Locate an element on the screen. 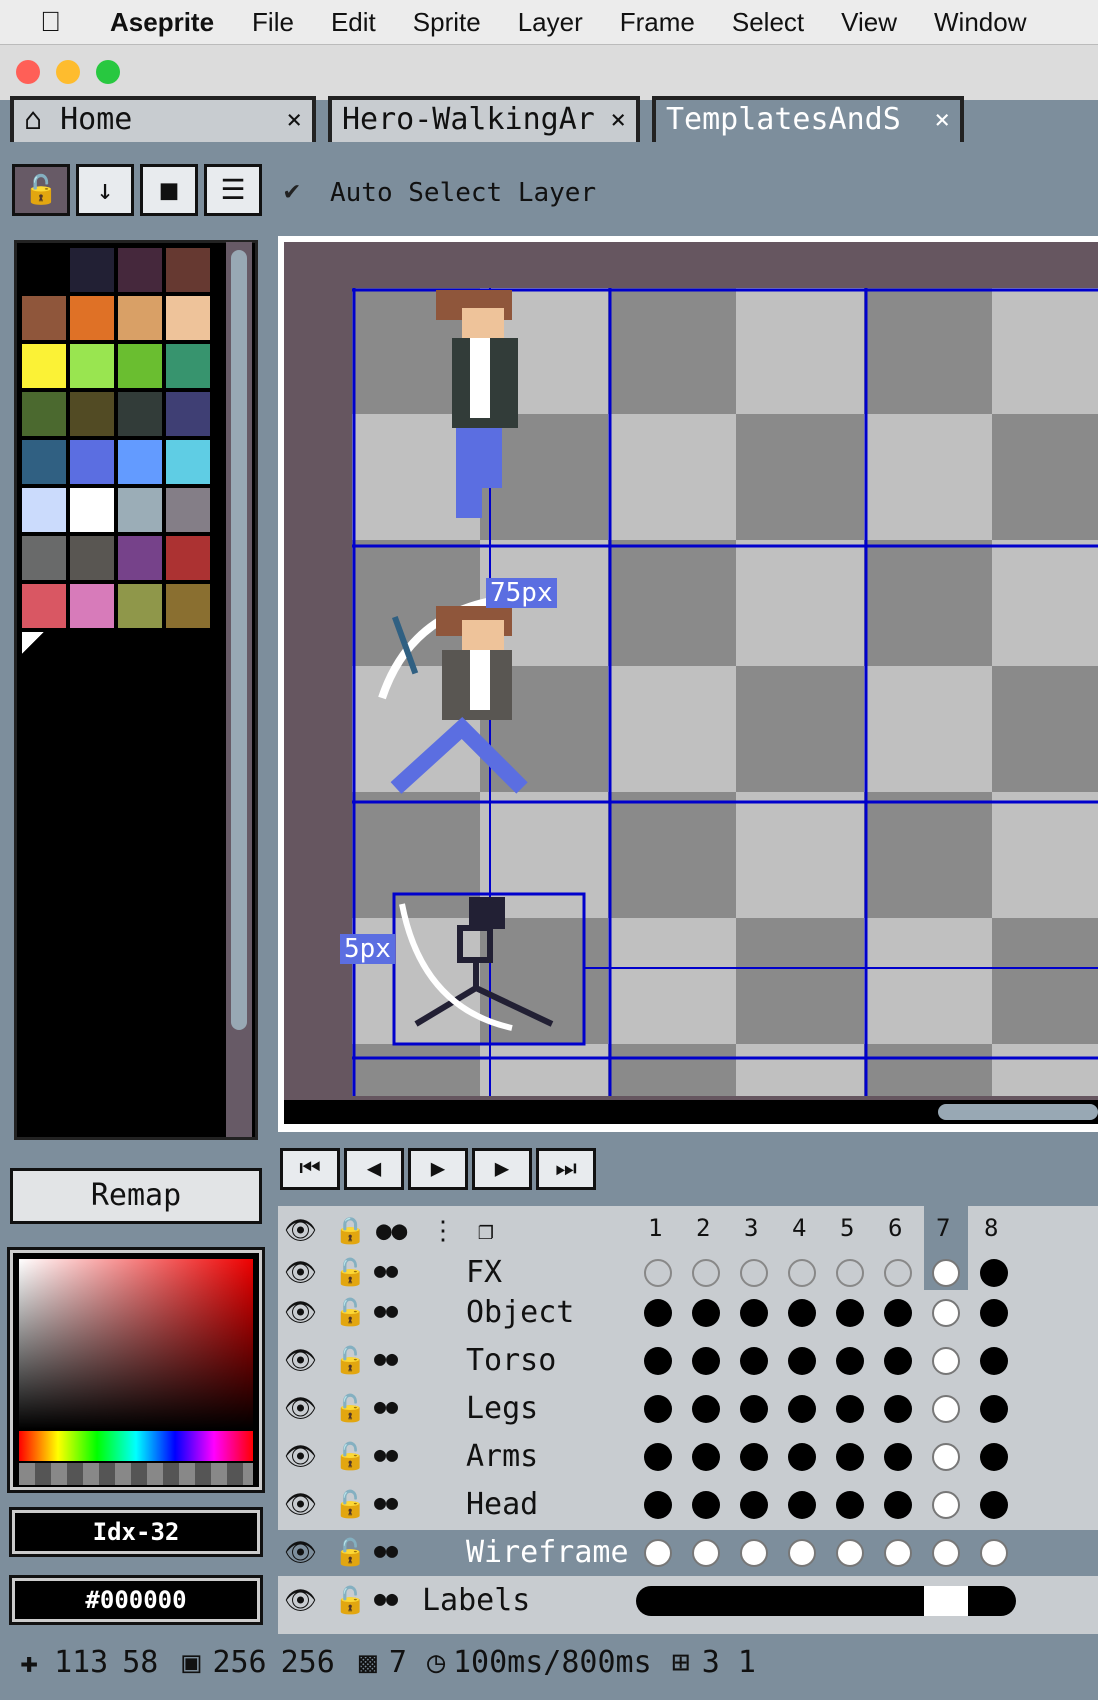  page-icon: ■ is located at coordinates (169, 190).